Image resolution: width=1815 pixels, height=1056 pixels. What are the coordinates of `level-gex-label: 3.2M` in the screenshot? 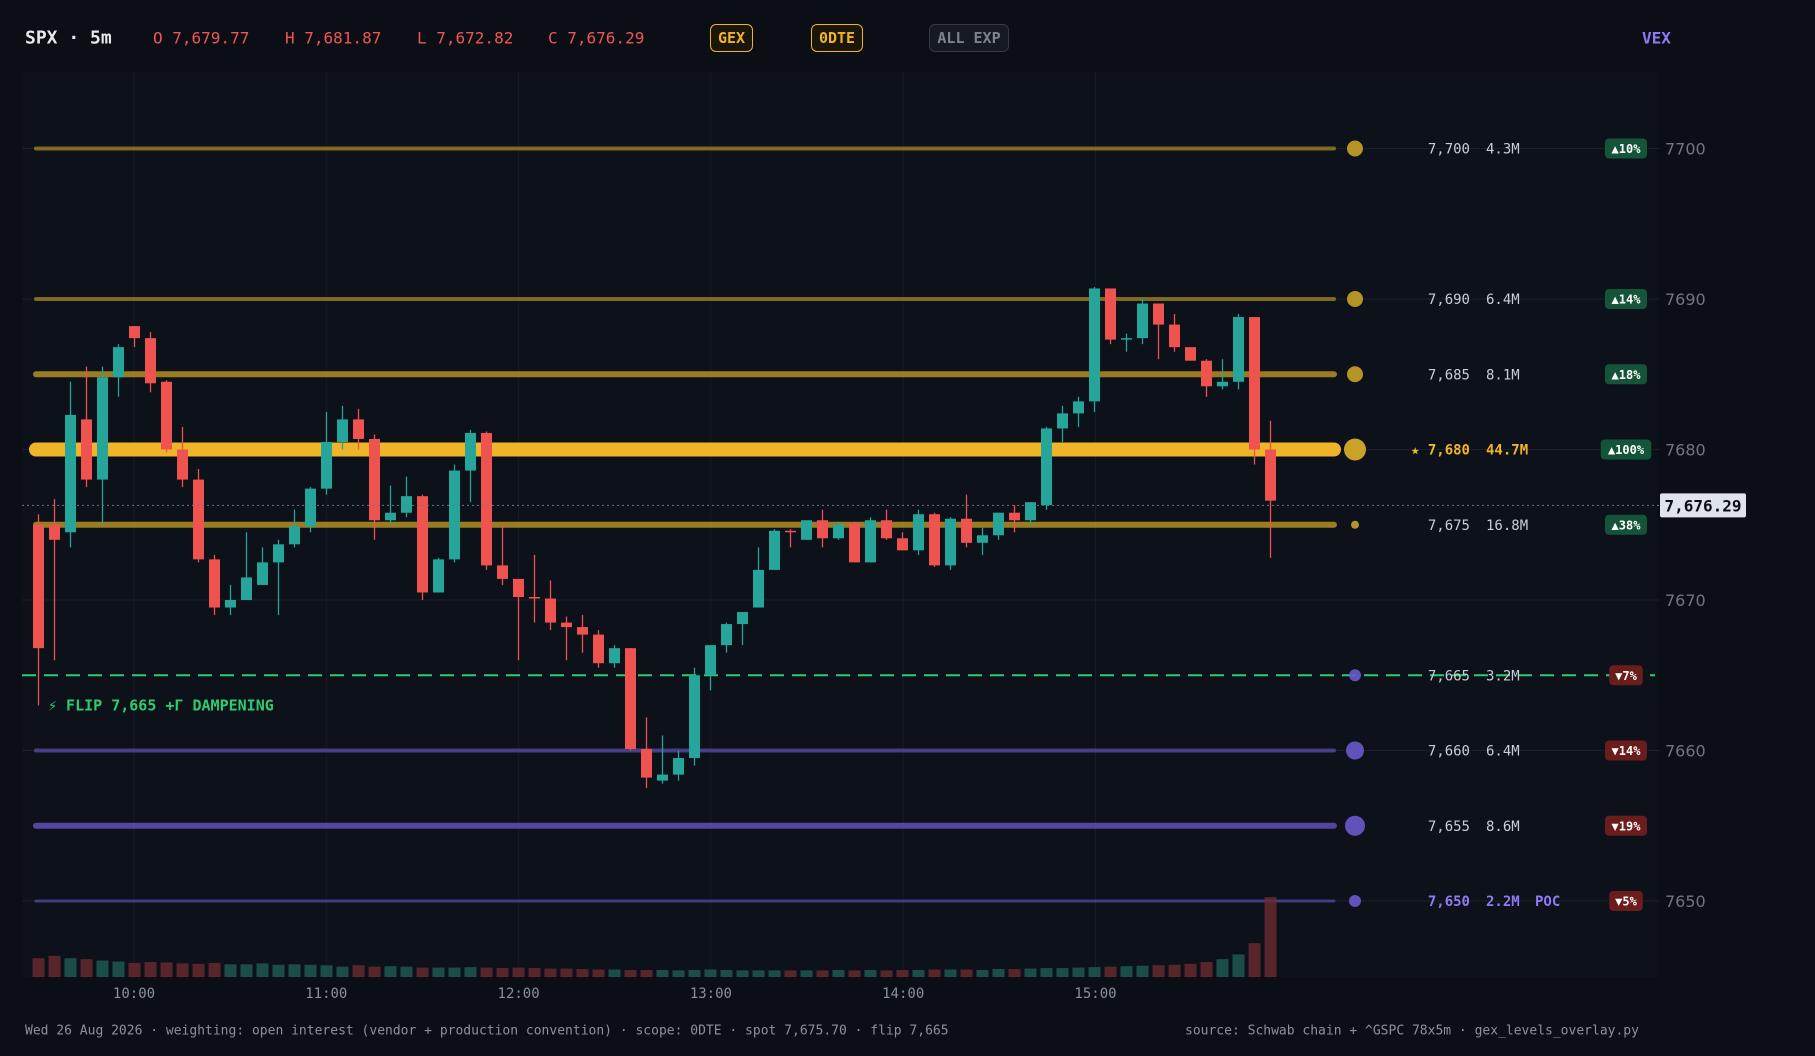 It's located at (1503, 676).